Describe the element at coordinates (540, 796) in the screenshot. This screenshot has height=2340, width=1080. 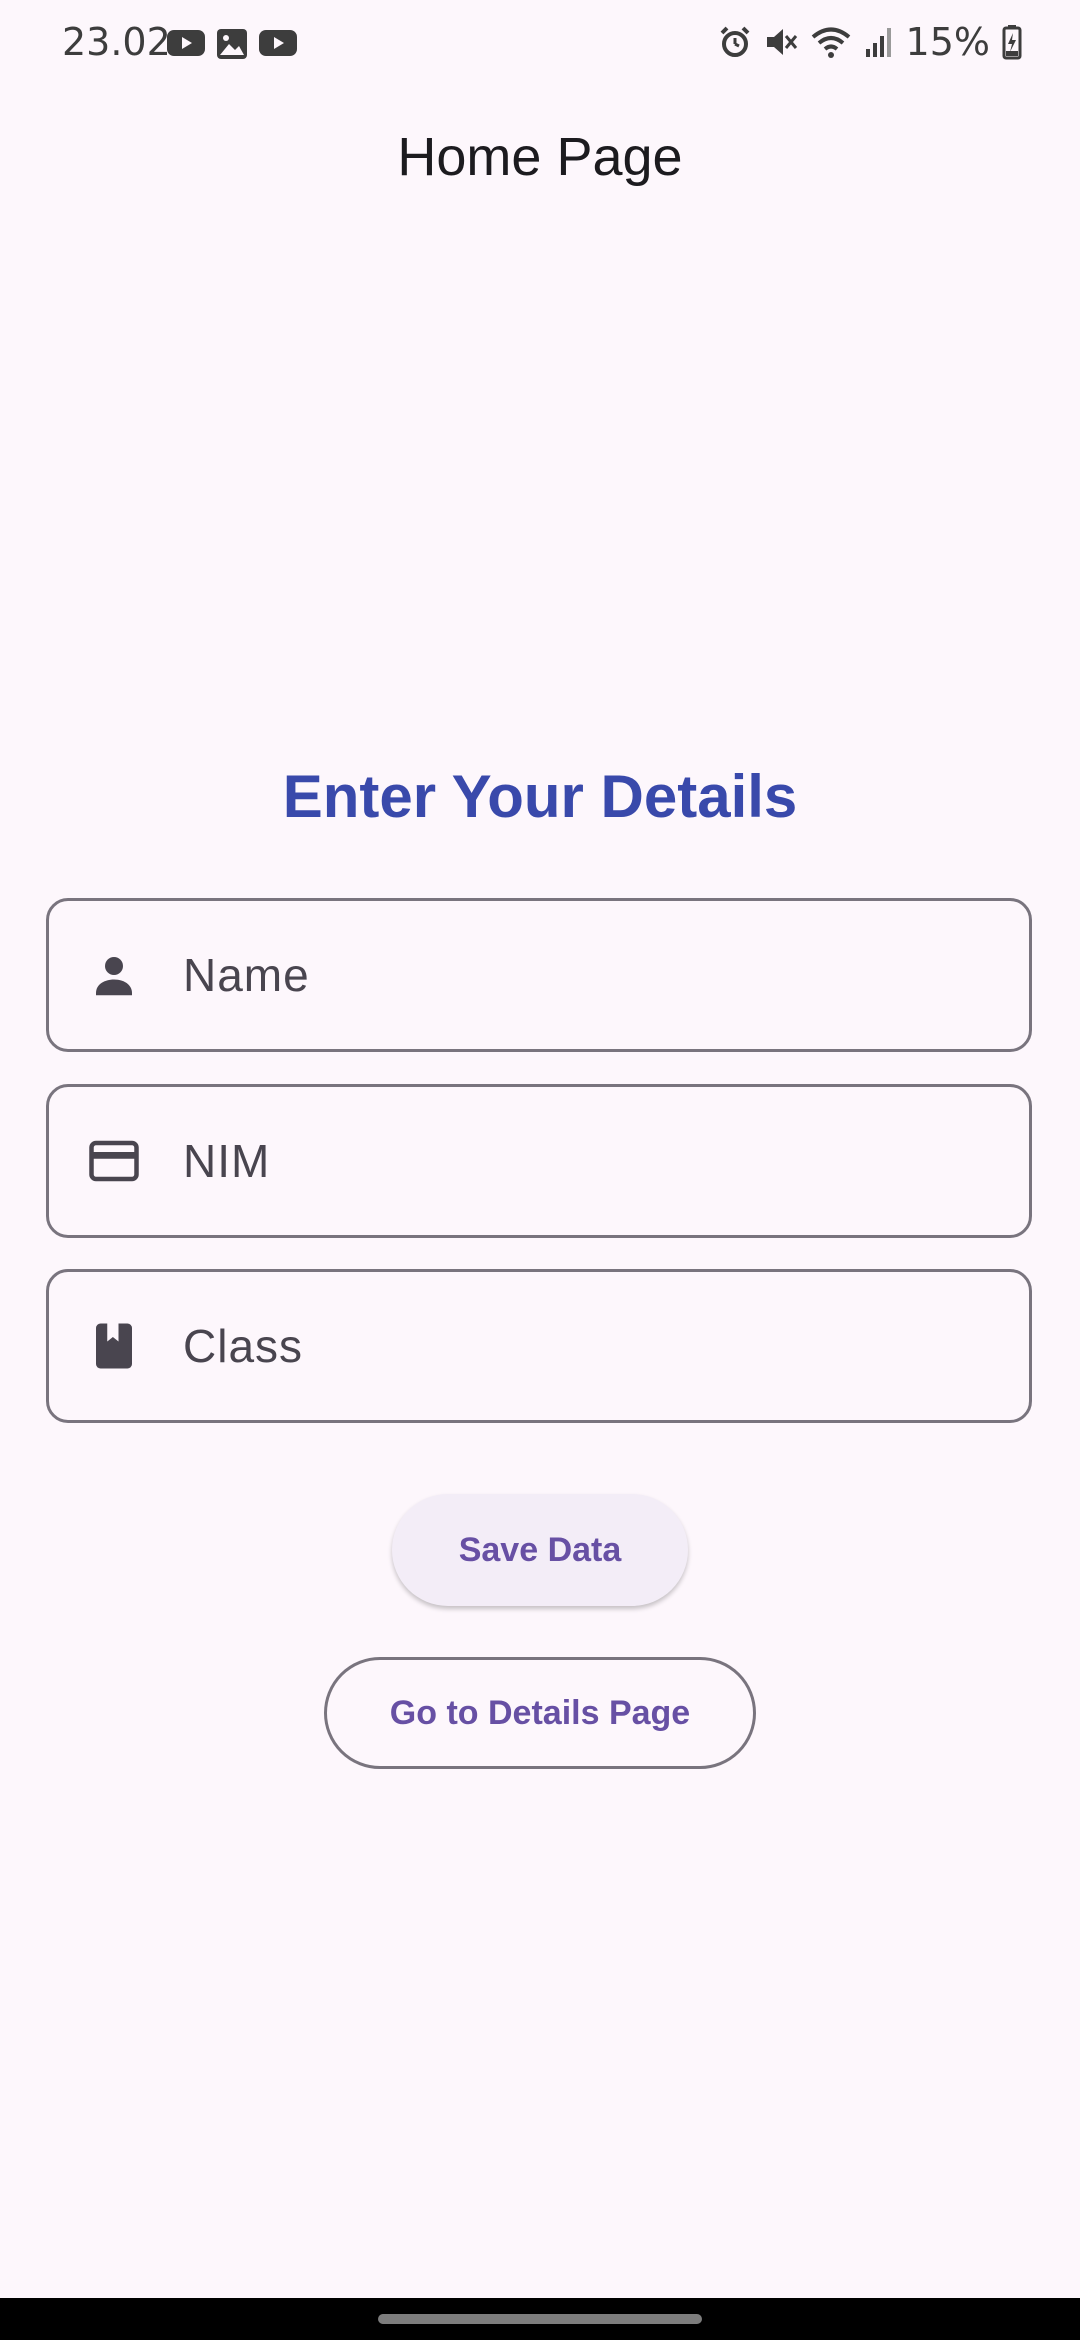
I see `form-heading: Enter Your Details` at that location.